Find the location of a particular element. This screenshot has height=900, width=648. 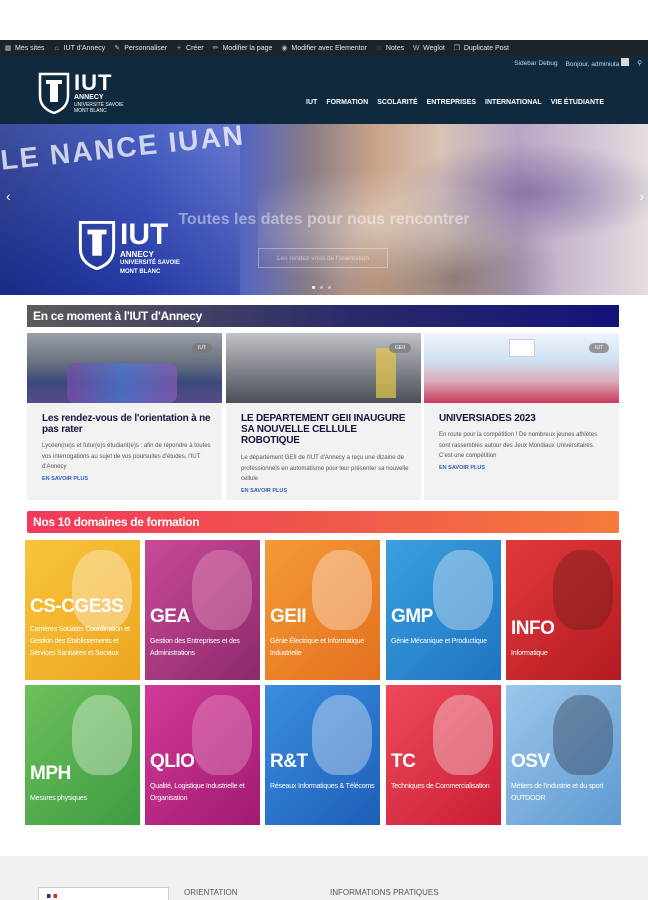

domain-code: QLIO is located at coordinates (172, 761).